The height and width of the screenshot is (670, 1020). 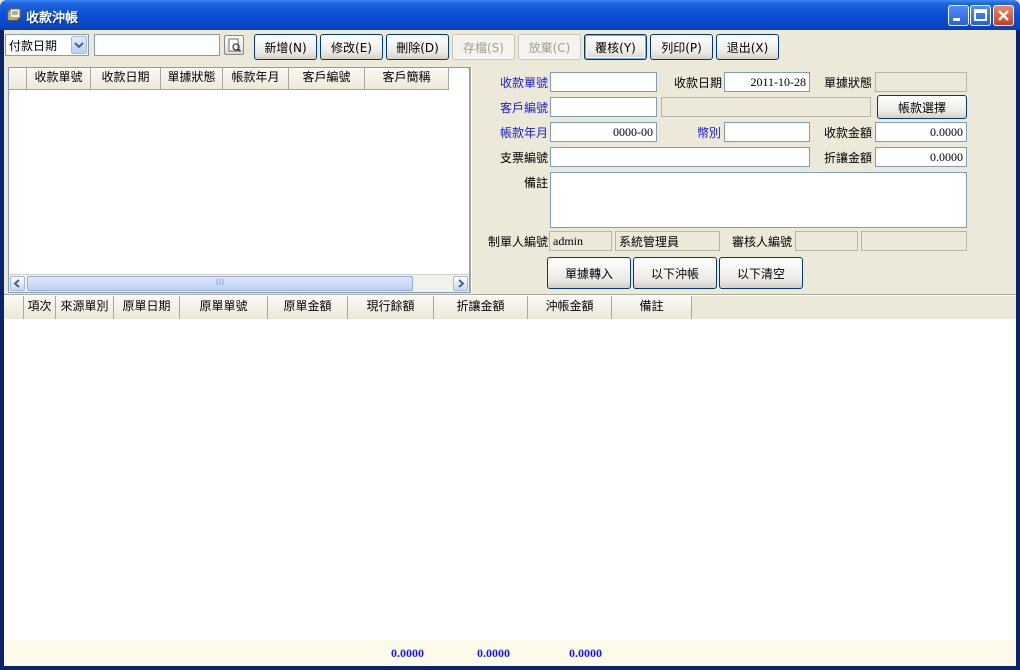 I want to click on clear-below-button: 以下清空, so click(x=761, y=273).